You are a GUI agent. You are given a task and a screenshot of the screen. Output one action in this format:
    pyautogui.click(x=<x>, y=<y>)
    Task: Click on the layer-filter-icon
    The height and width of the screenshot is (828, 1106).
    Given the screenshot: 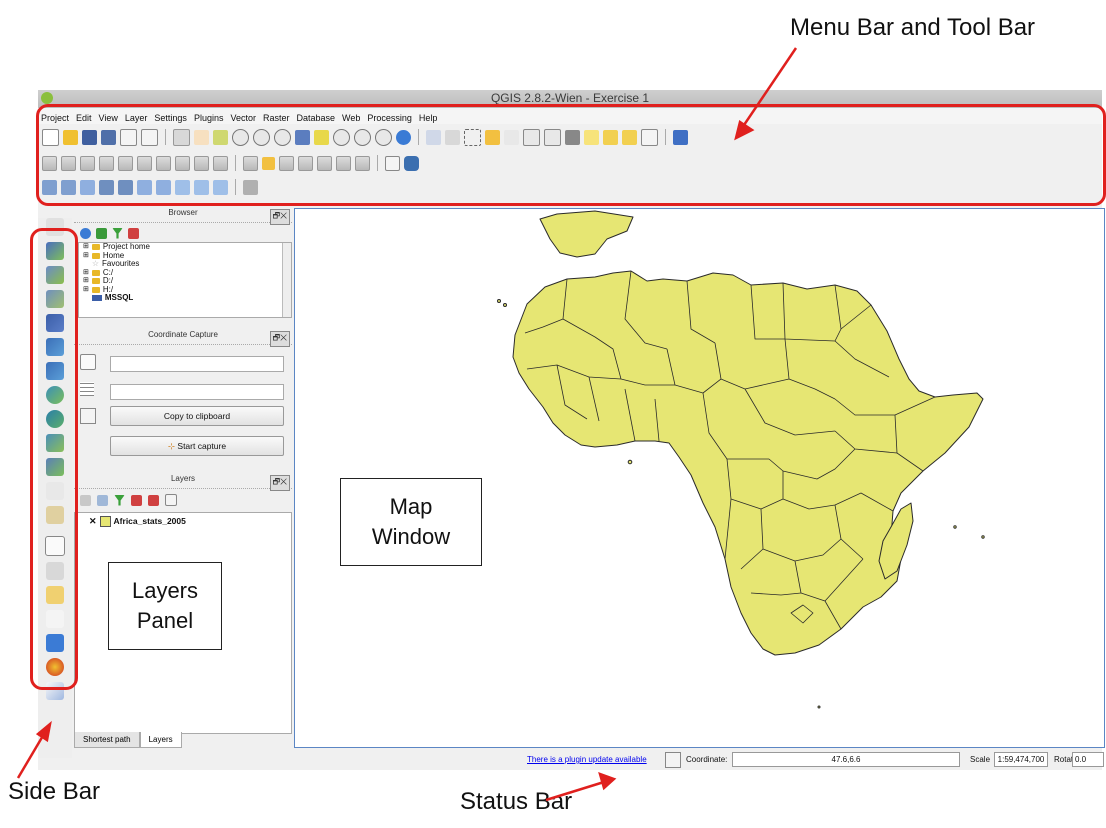 What is the action you would take?
    pyautogui.click(x=119, y=500)
    